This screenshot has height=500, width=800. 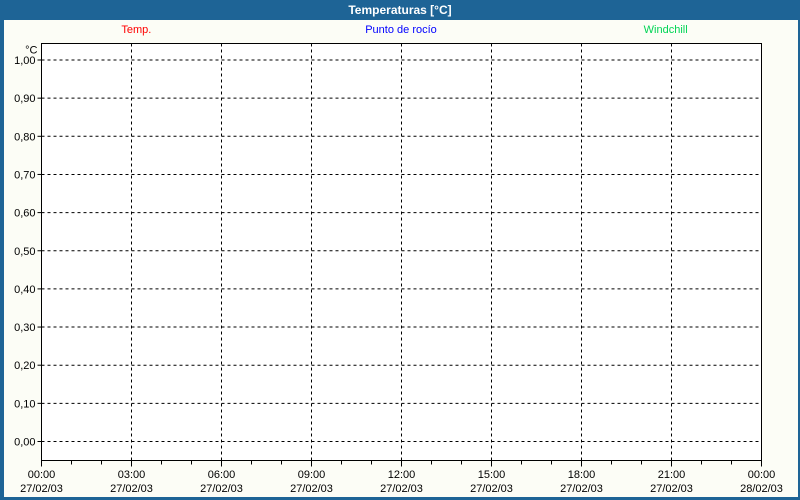 I want to click on y-tick-label: 0,40, so click(x=24, y=290).